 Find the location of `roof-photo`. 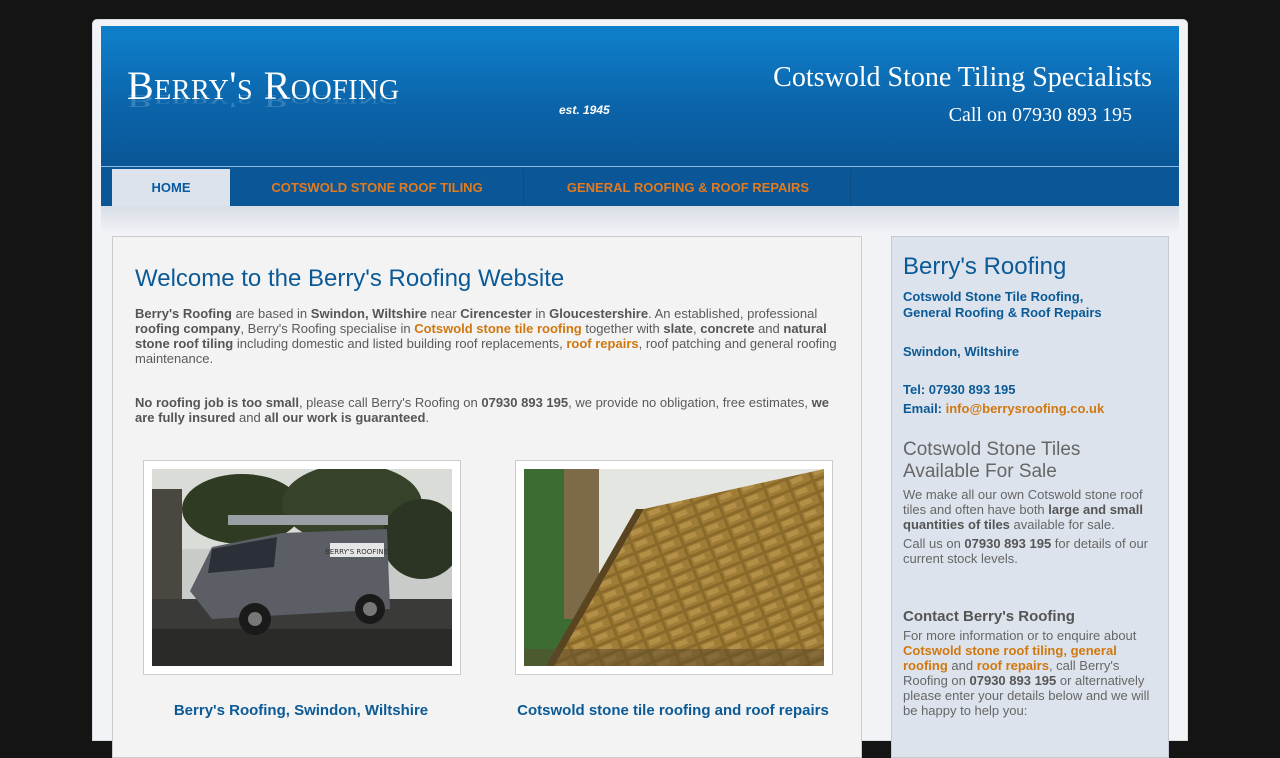

roof-photo is located at coordinates (674, 567).